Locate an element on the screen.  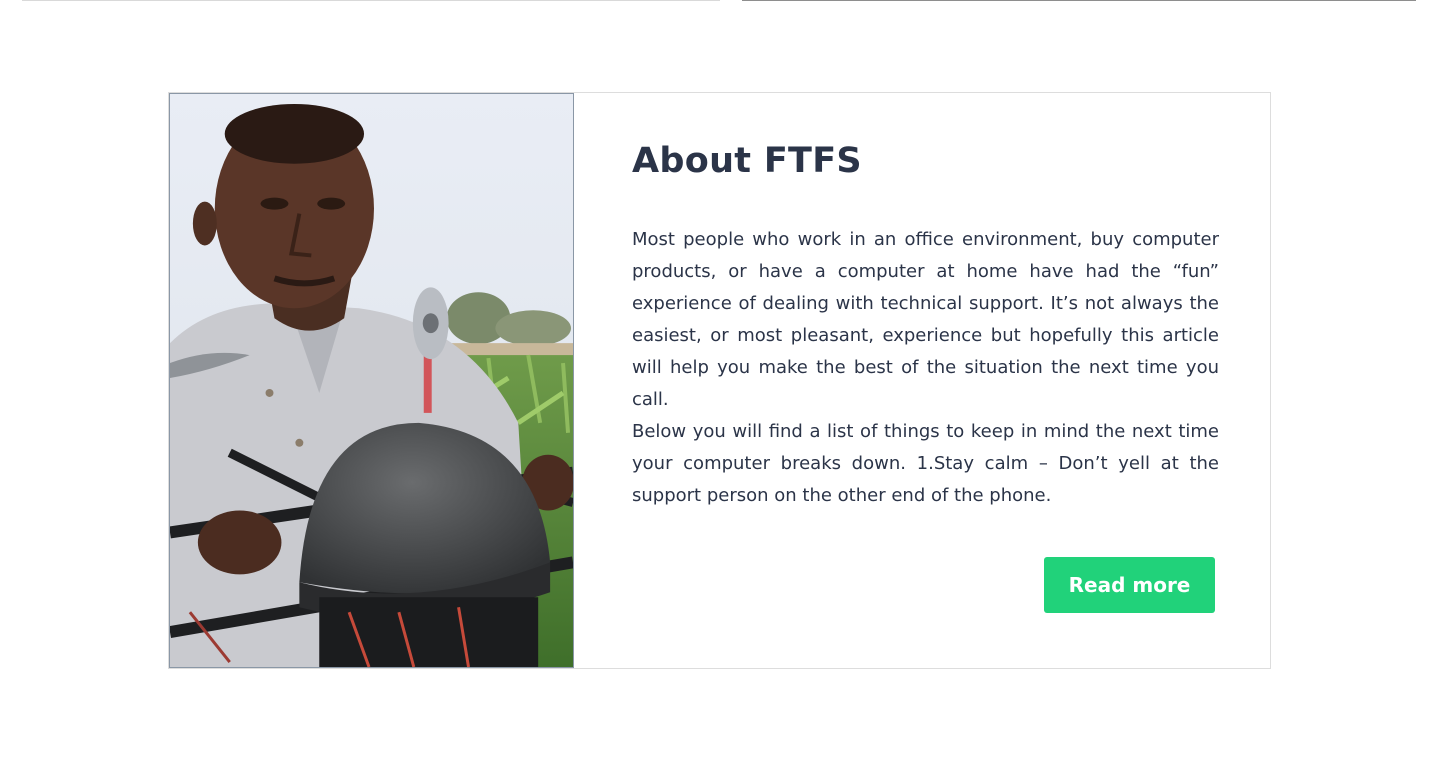
about-title: About FTFS is located at coordinates (747, 161).